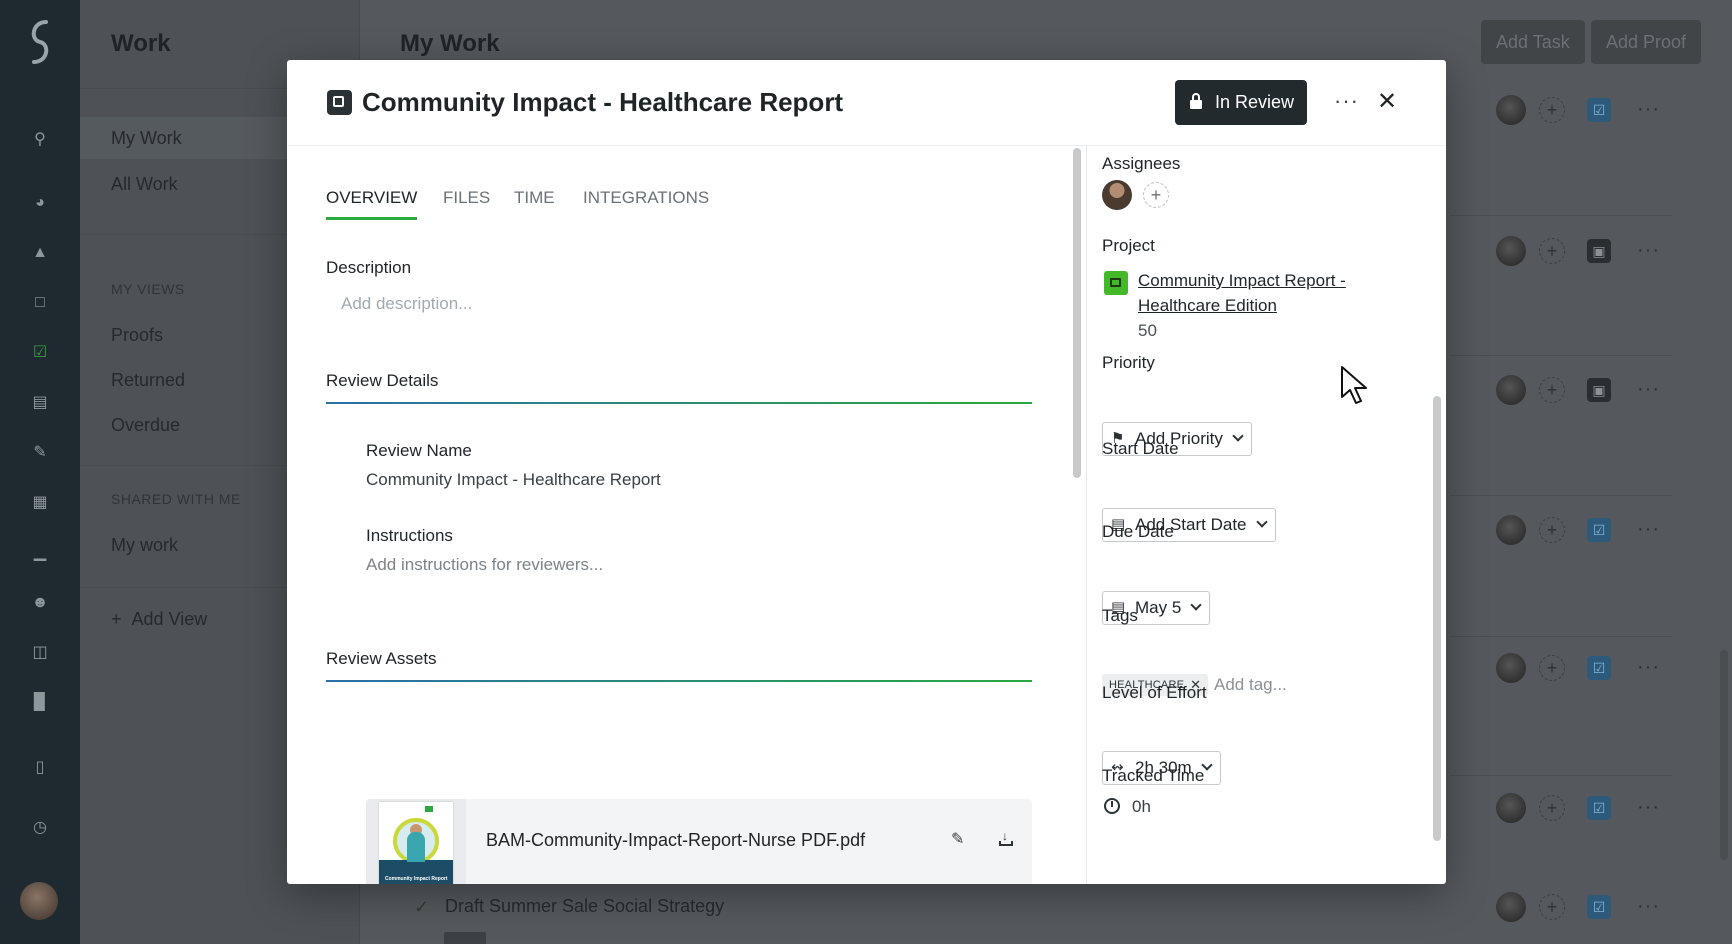 The height and width of the screenshot is (944, 1732). What do you see at coordinates (40, 42) in the screenshot?
I see `app-logo-icon` at bounding box center [40, 42].